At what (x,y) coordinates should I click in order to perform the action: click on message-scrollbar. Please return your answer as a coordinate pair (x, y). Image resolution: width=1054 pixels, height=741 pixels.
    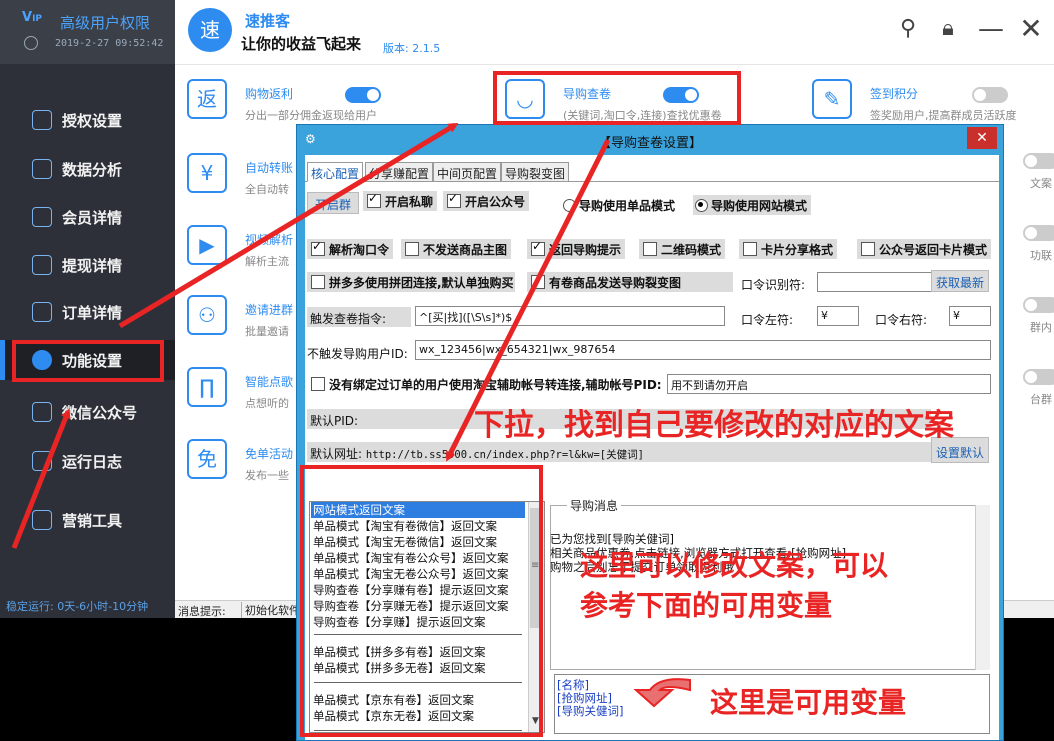
    Looking at the image, I should click on (982, 587).